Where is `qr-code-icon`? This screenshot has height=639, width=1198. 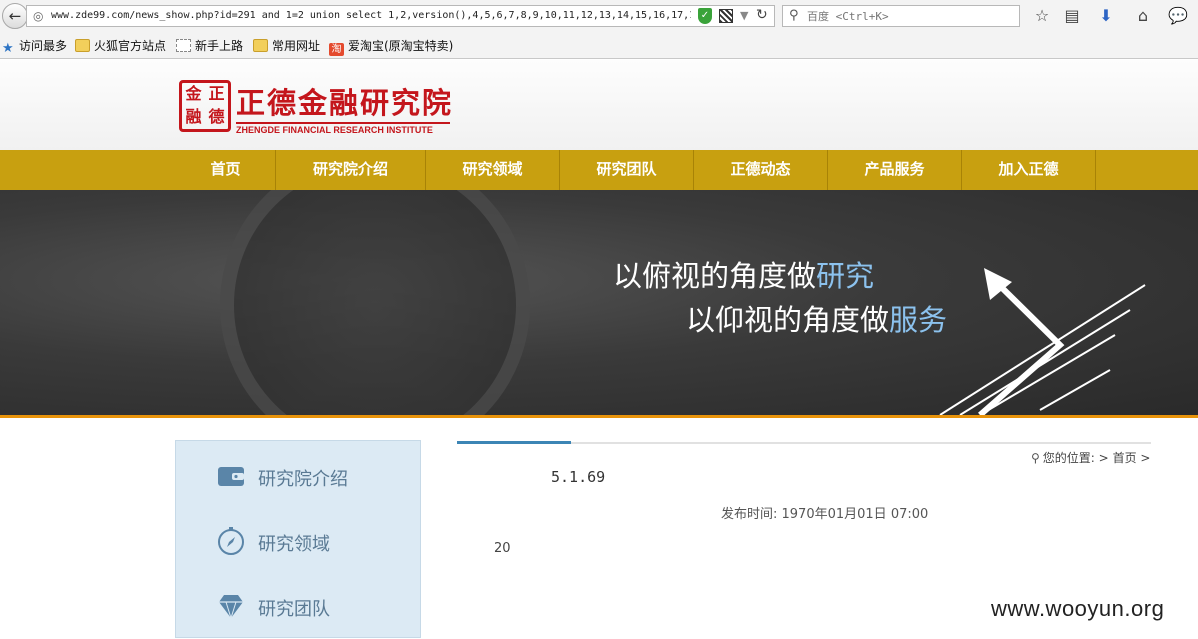 qr-code-icon is located at coordinates (726, 16).